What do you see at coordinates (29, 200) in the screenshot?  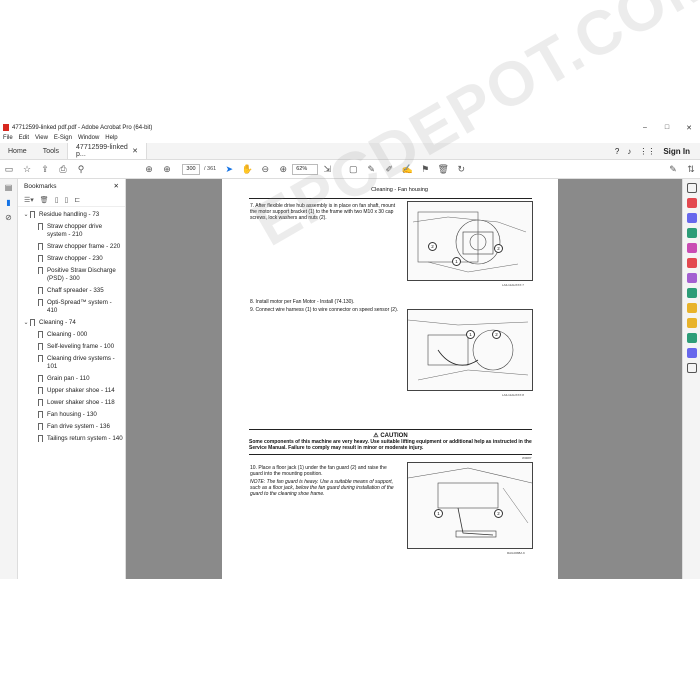 I see `options-menu-icon: ☰▾` at bounding box center [29, 200].